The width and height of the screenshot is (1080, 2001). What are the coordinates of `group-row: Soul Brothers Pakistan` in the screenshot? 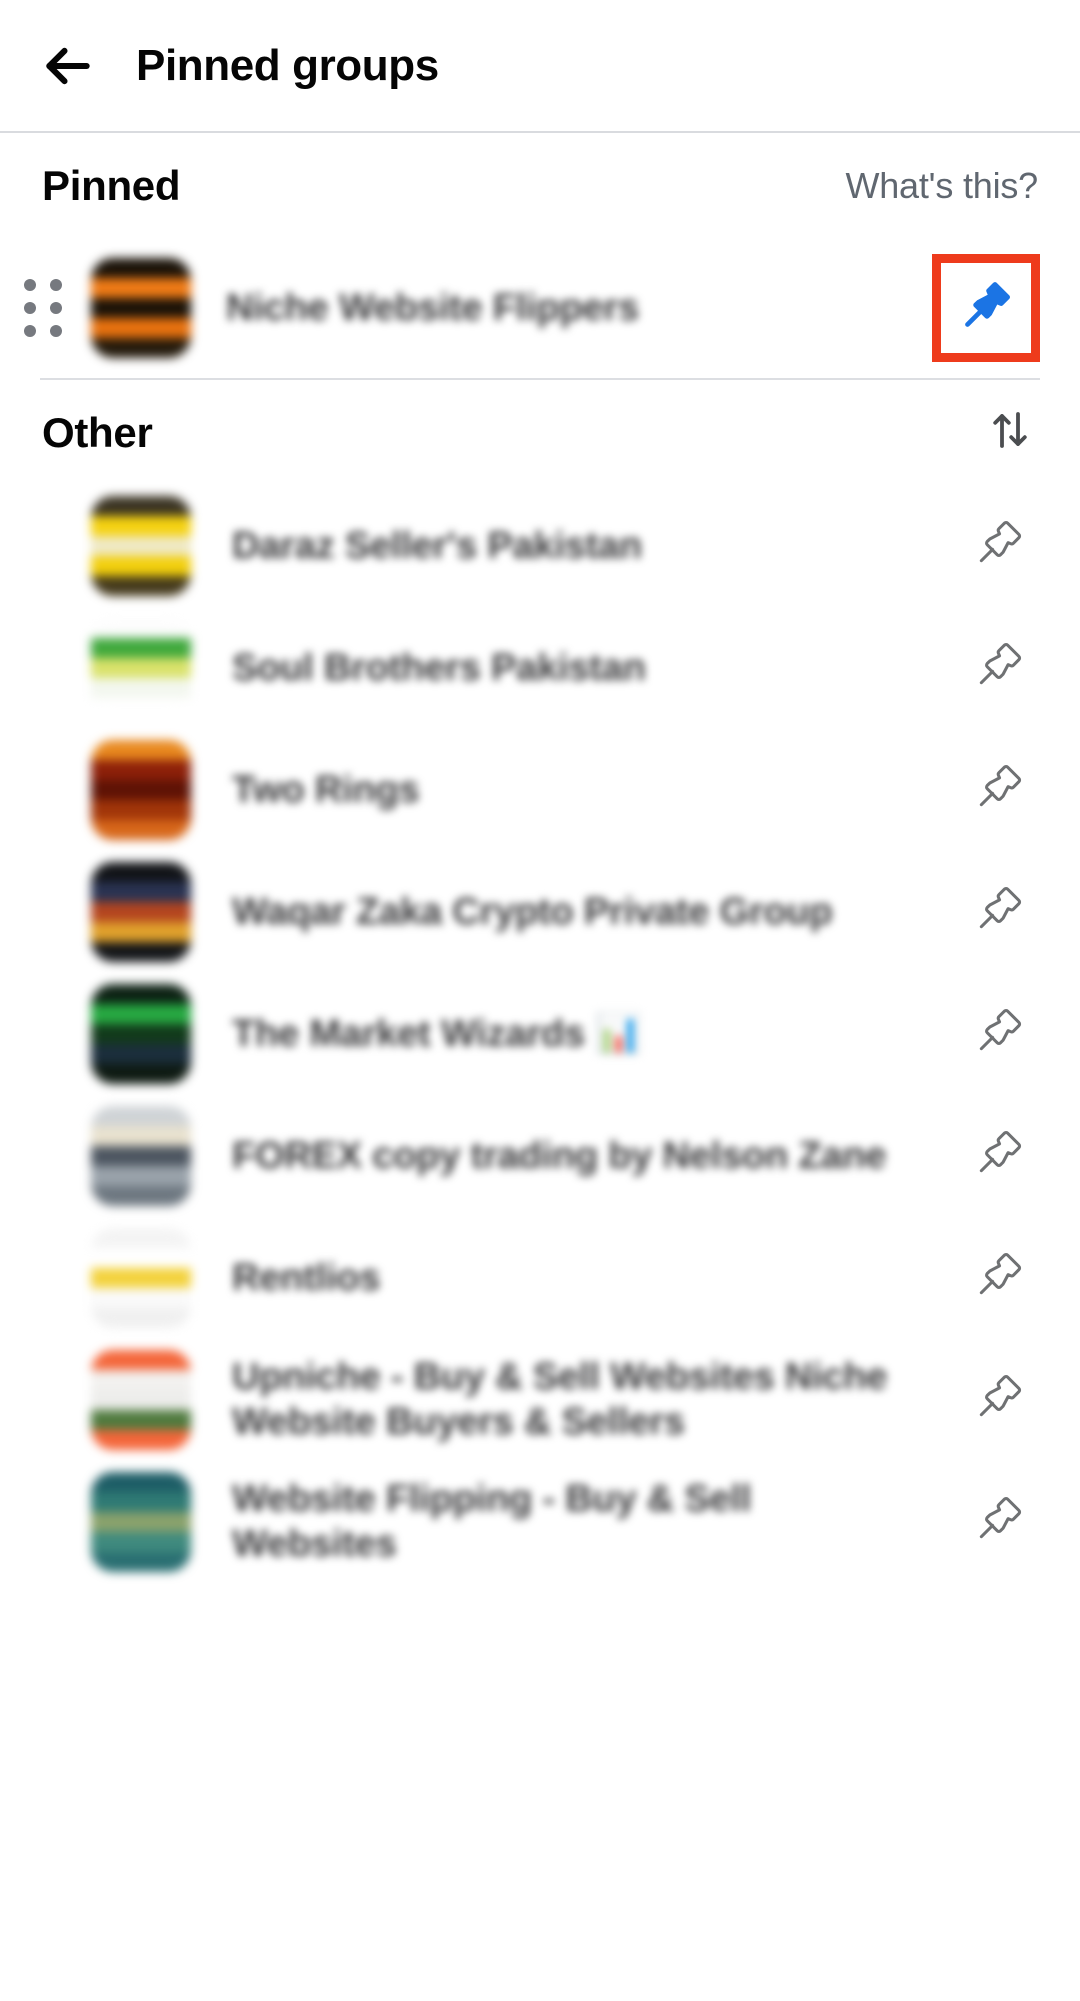 It's located at (540, 668).